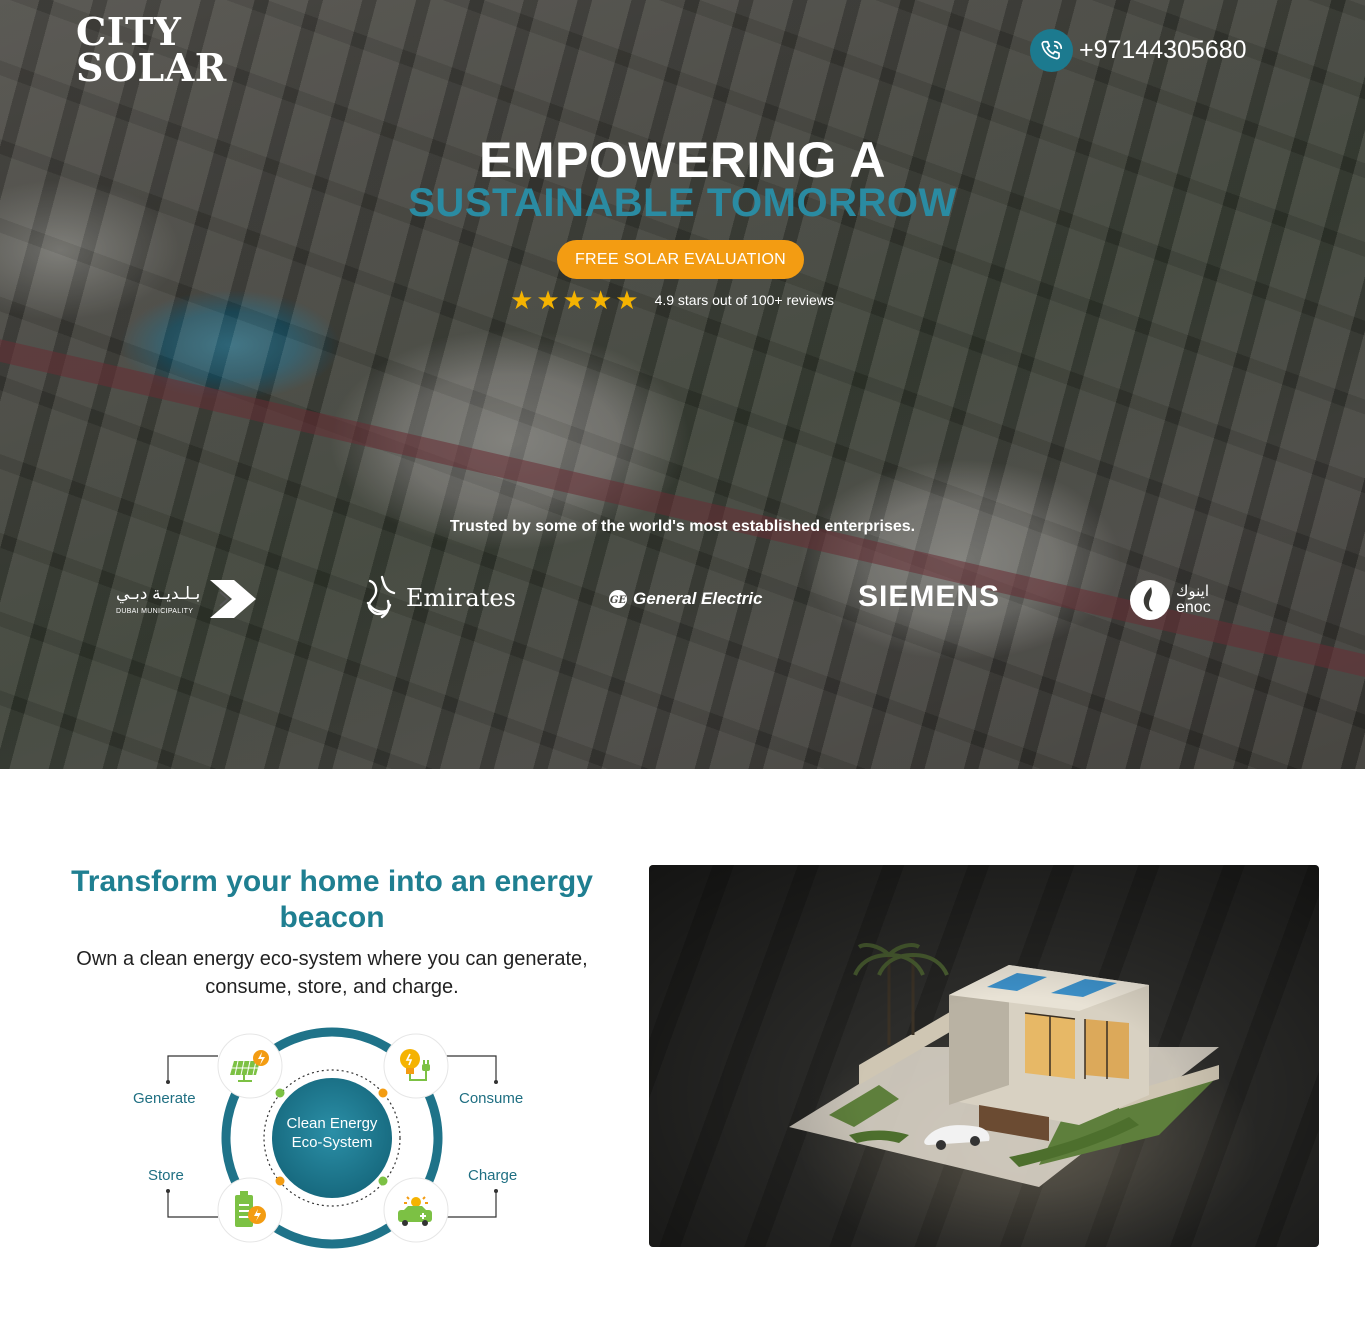  What do you see at coordinates (332, 1133) in the screenshot?
I see `eco-center-label: Clean Energy Eco-System` at bounding box center [332, 1133].